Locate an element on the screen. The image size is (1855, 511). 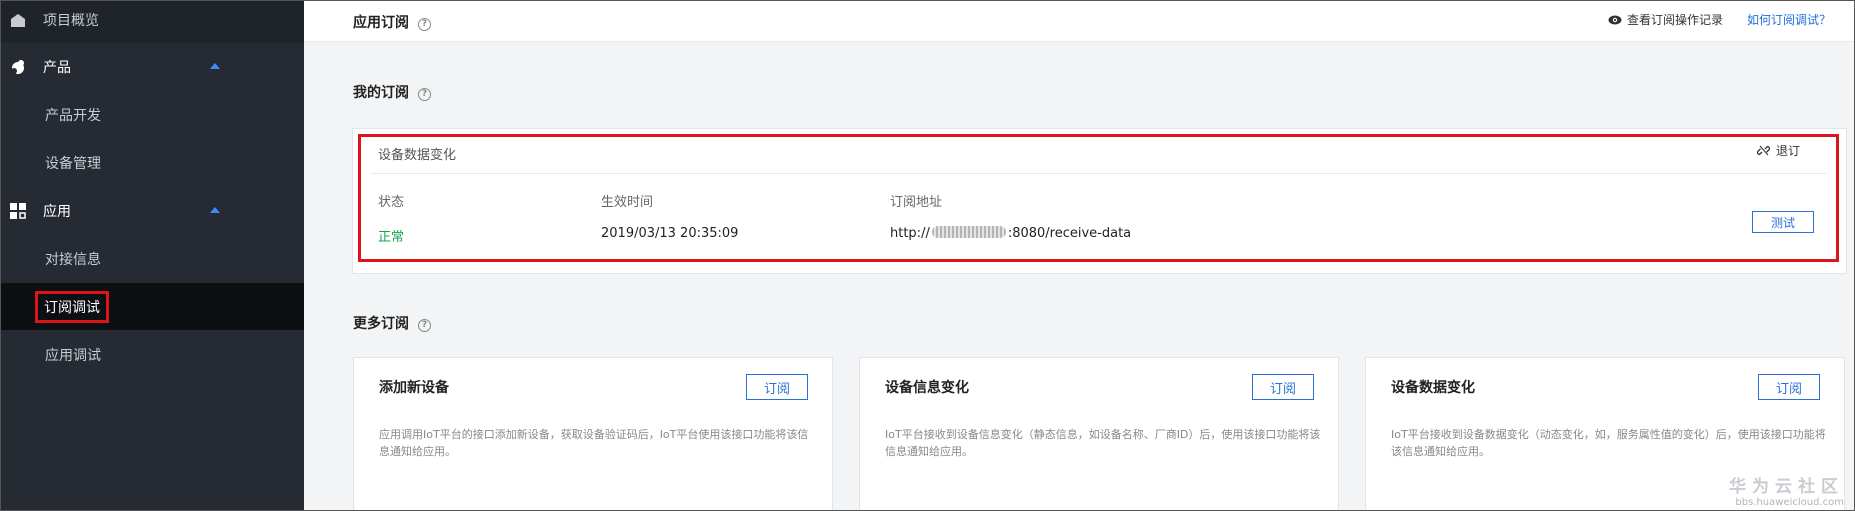
card-title: 设备数据变化 is located at coordinates (1433, 388).